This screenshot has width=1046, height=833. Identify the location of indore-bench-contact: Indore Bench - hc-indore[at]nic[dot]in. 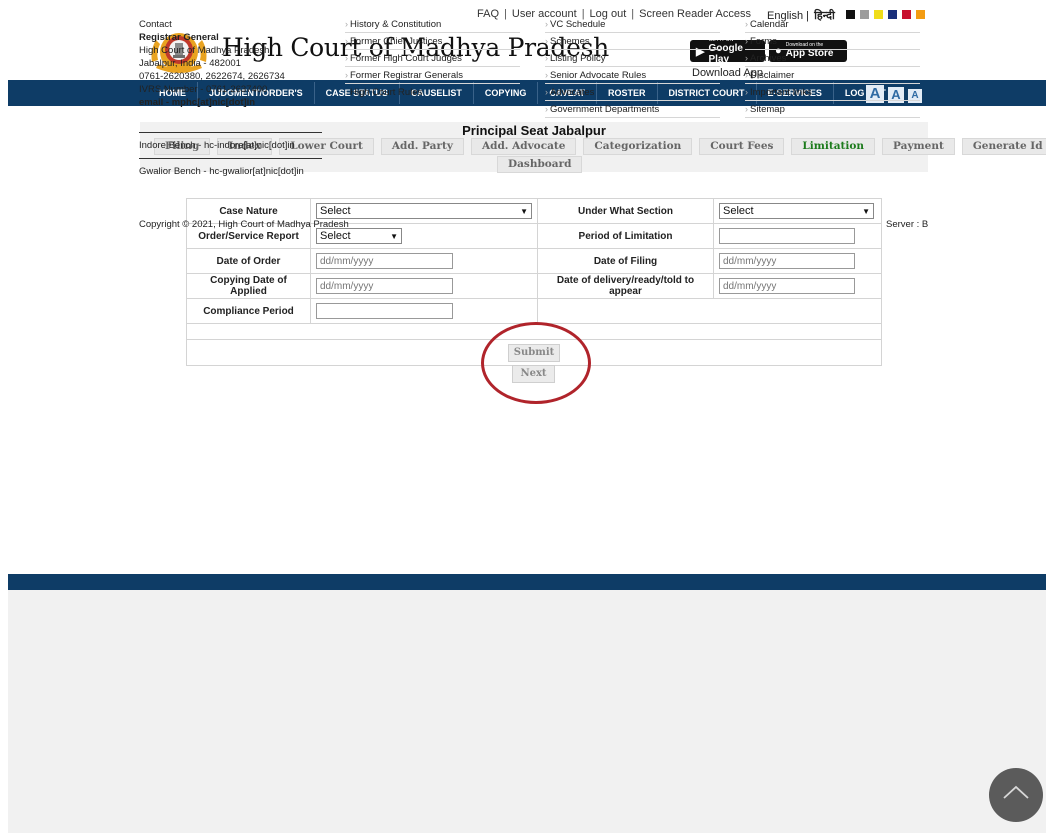
(217, 145).